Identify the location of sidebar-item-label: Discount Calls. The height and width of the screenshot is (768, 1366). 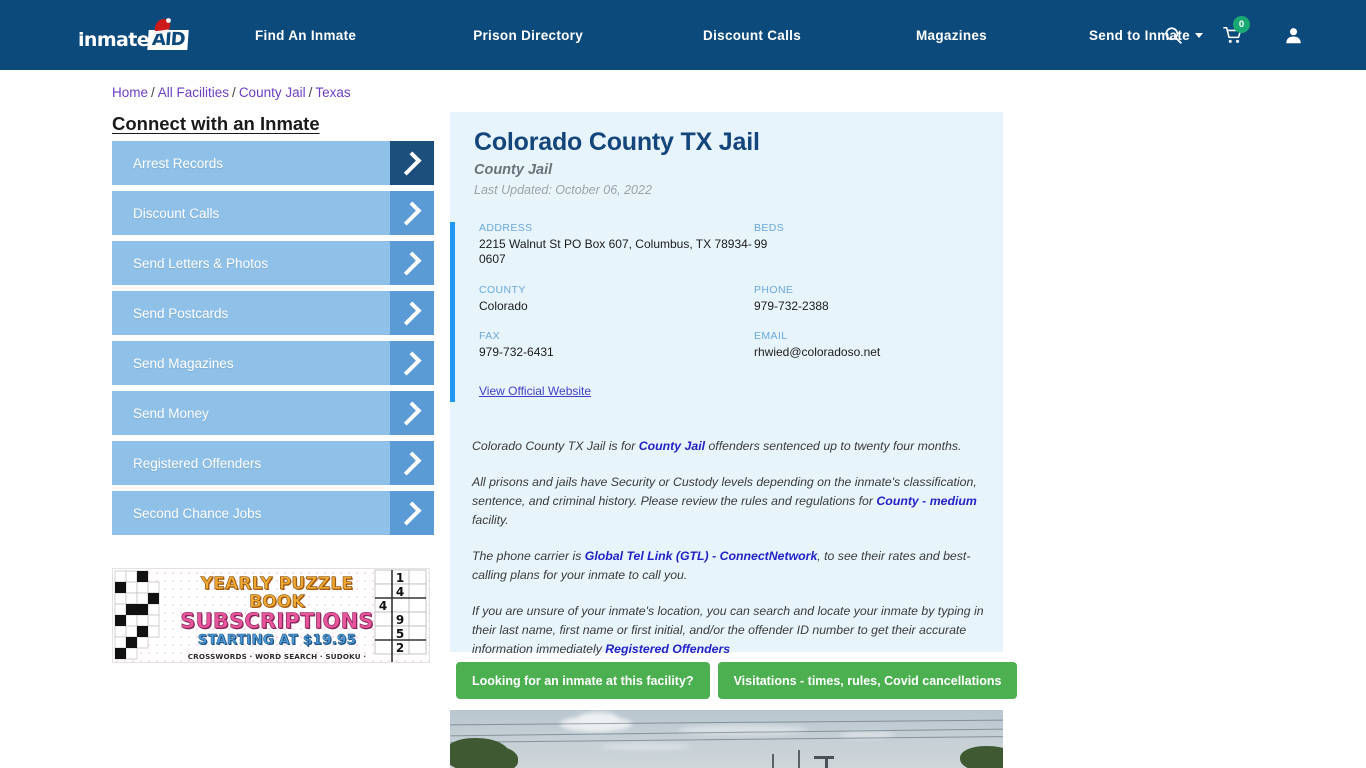
(176, 213).